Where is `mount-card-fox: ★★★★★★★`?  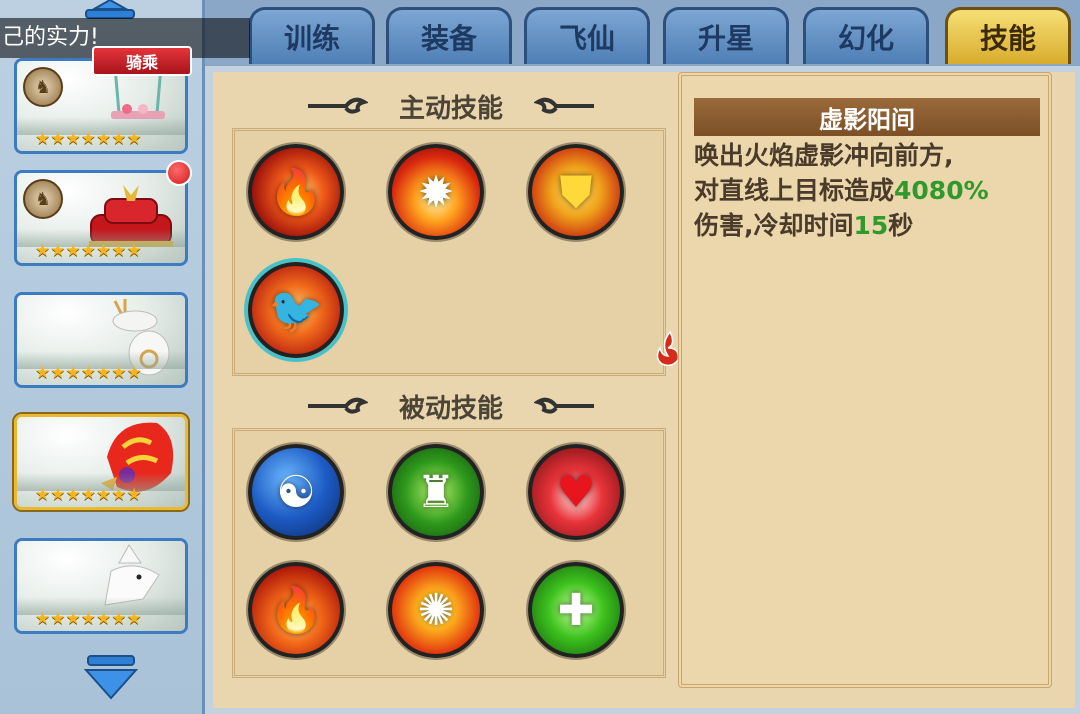 mount-card-fox: ★★★★★★★ is located at coordinates (101, 586).